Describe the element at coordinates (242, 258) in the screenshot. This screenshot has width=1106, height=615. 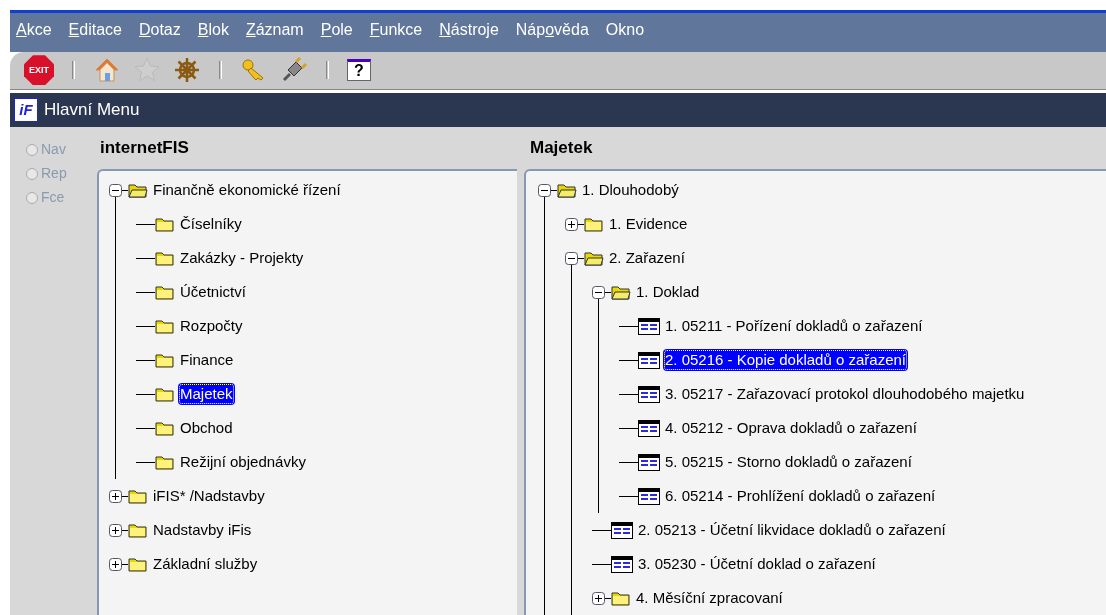
I see `tree-item: Zakázky - Projekty` at that location.